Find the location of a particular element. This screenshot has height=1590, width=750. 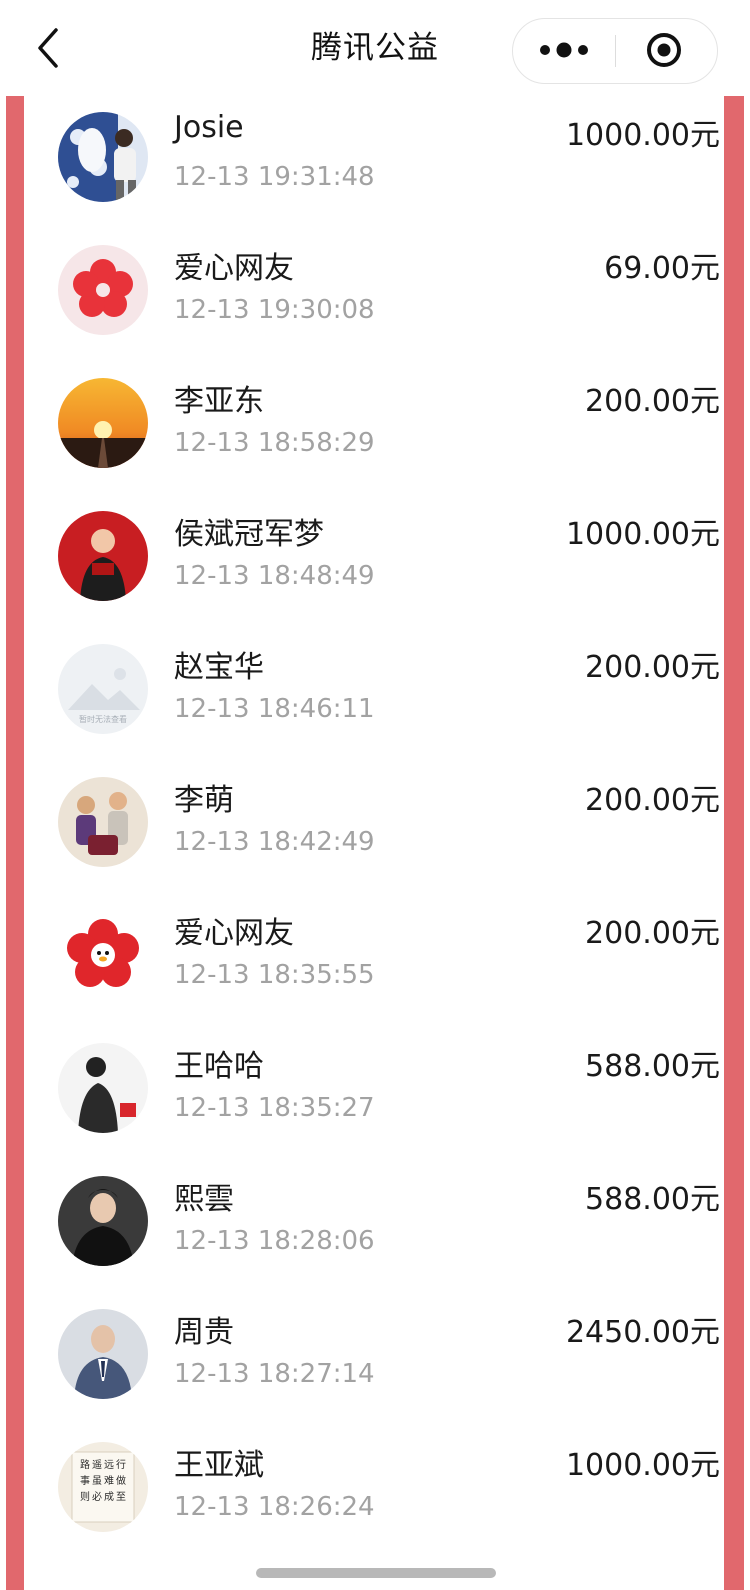

svg-text: 事 is located at coordinates (85, 1480).